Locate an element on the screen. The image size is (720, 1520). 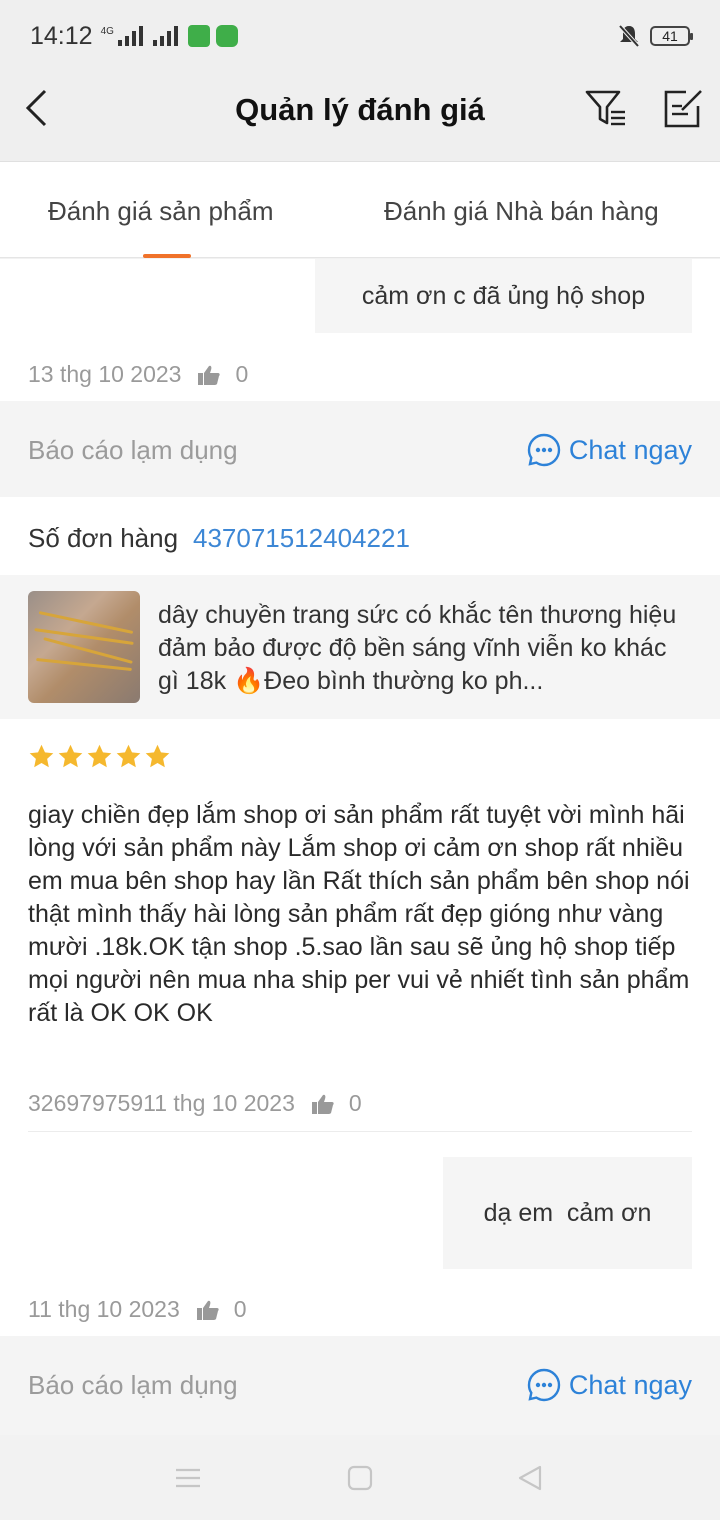
battery-level: 41 is located at coordinates (670, 36).